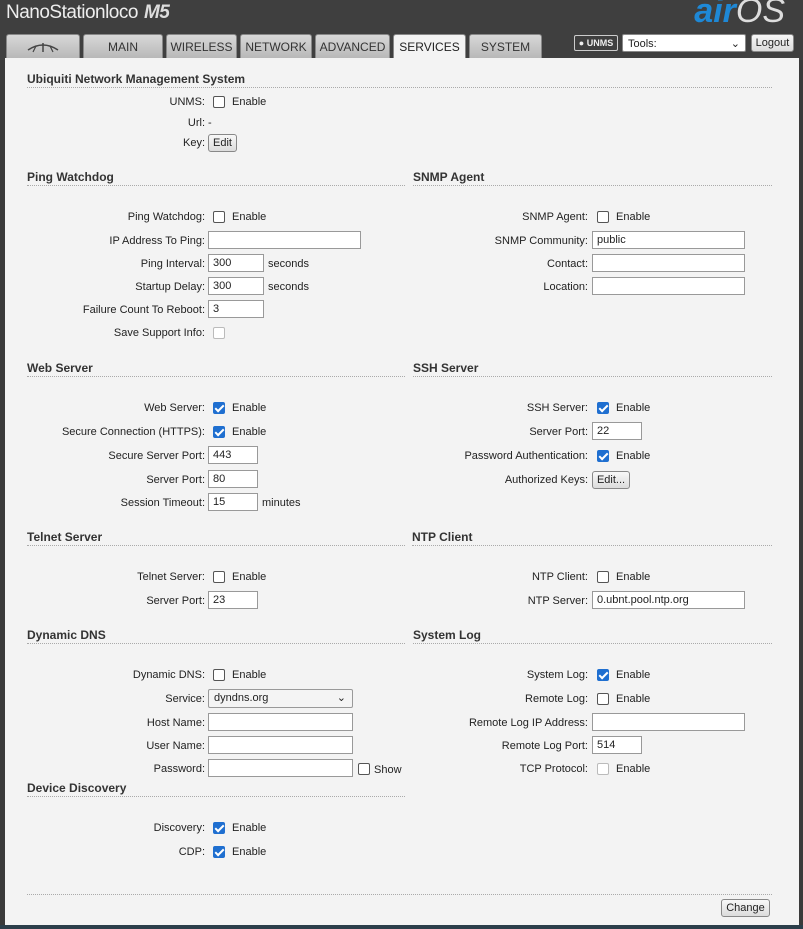 The height and width of the screenshot is (929, 803). What do you see at coordinates (684, 43) in the screenshot?
I see `tools-select: Tools: ⌄` at bounding box center [684, 43].